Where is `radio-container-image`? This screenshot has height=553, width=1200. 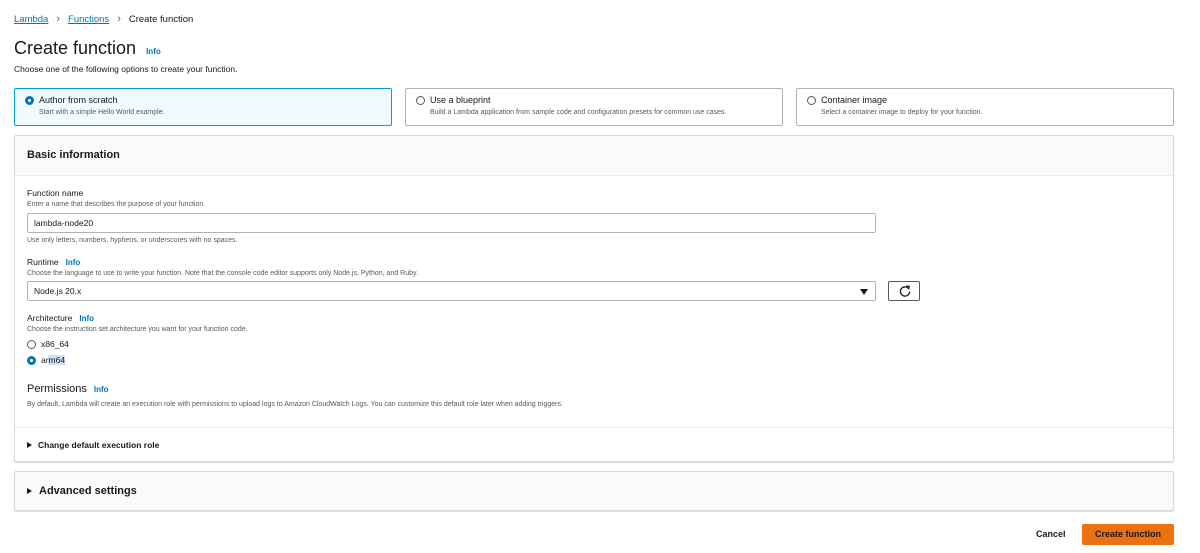 radio-container-image is located at coordinates (811, 100).